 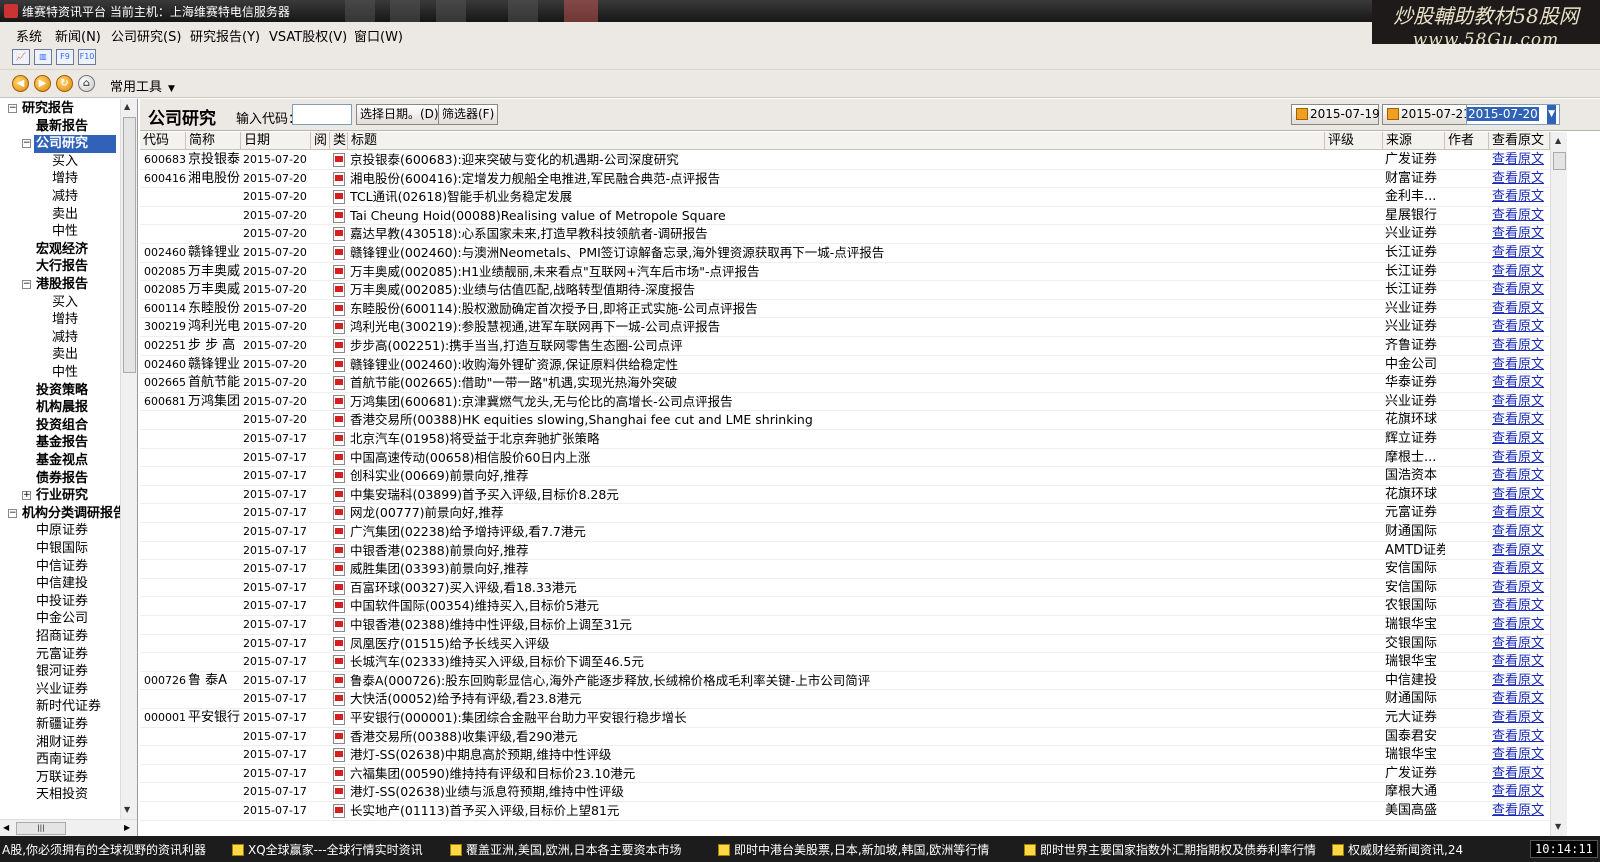 I want to click on date-to-button: 2015-07-21, so click(x=1426, y=114).